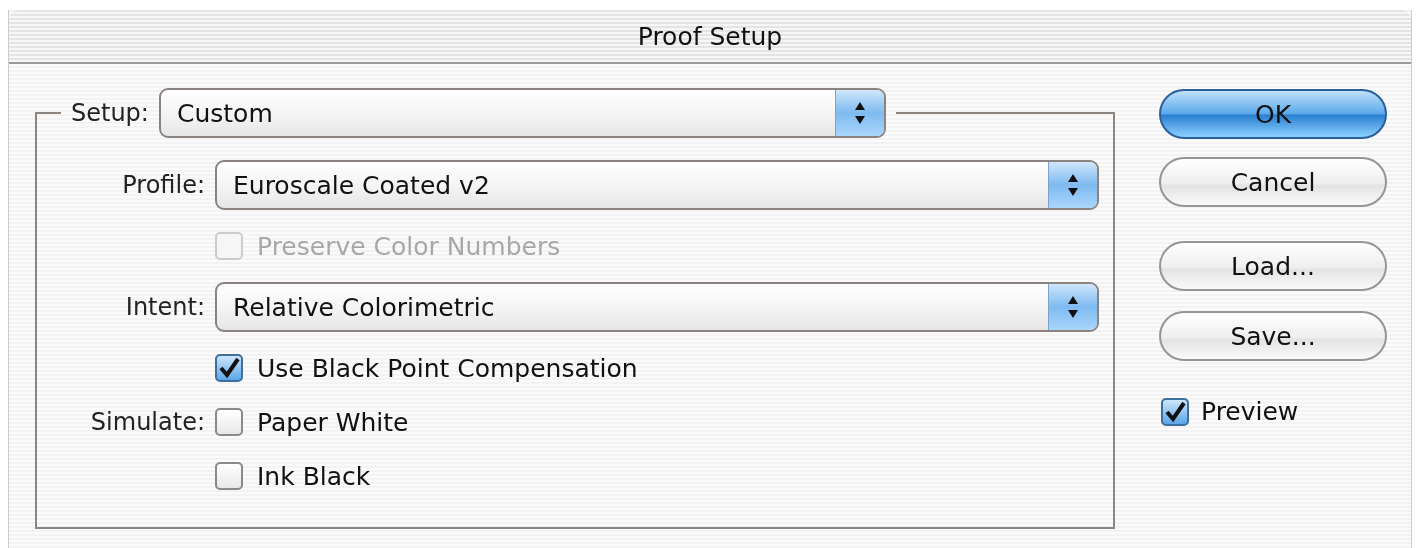 This screenshot has height=548, width=1421. Describe the element at coordinates (522, 113) in the screenshot. I see `dropdown: Custom` at that location.